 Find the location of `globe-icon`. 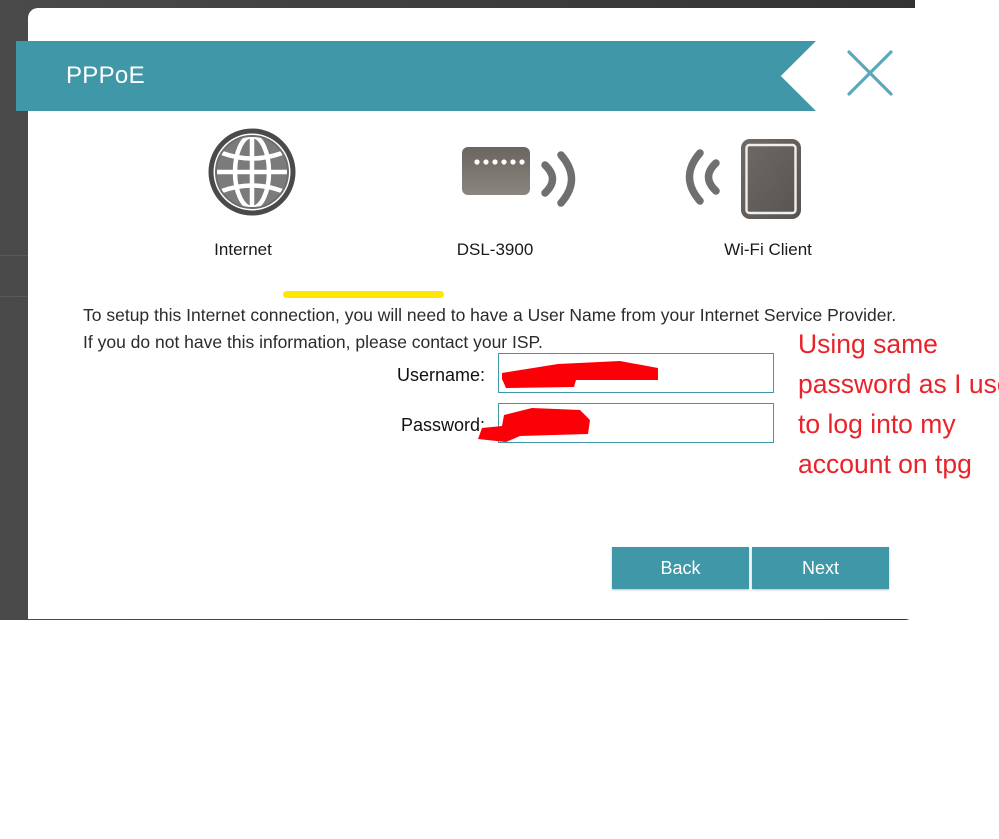

globe-icon is located at coordinates (252, 174).